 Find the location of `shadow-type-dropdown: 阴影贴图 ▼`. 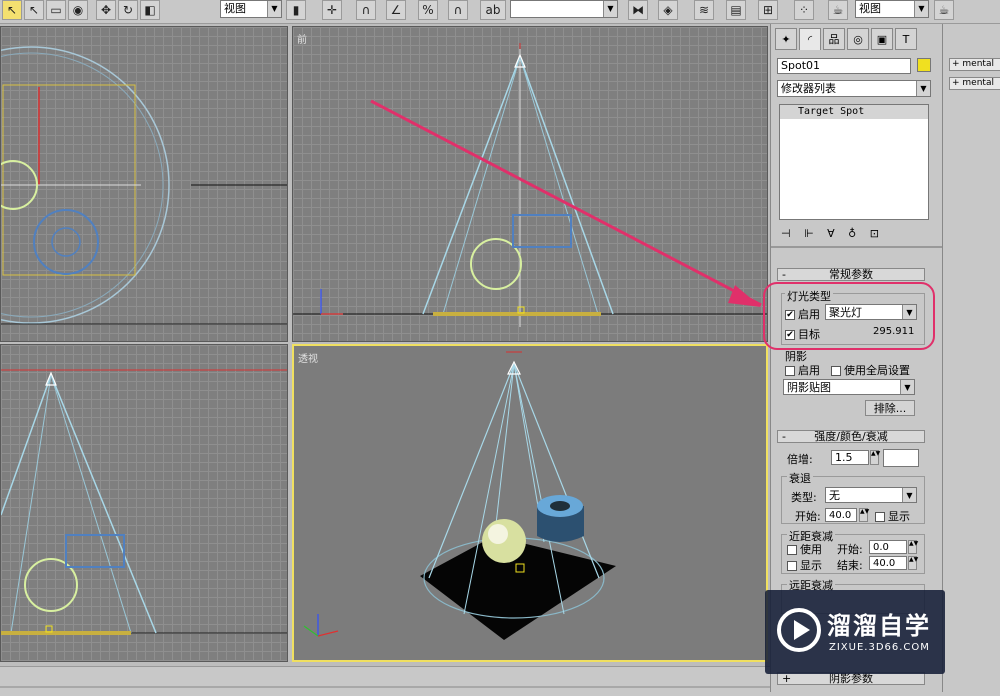

shadow-type-dropdown: 阴影贴图 ▼ is located at coordinates (849, 387).